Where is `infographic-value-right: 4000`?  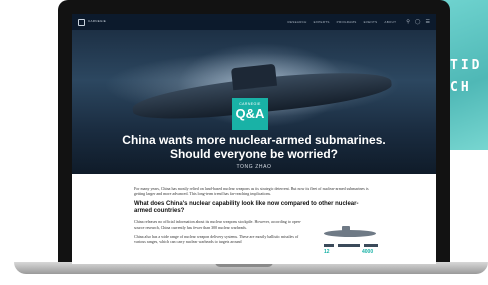
infographic-value-right: 4000 is located at coordinates (368, 252).